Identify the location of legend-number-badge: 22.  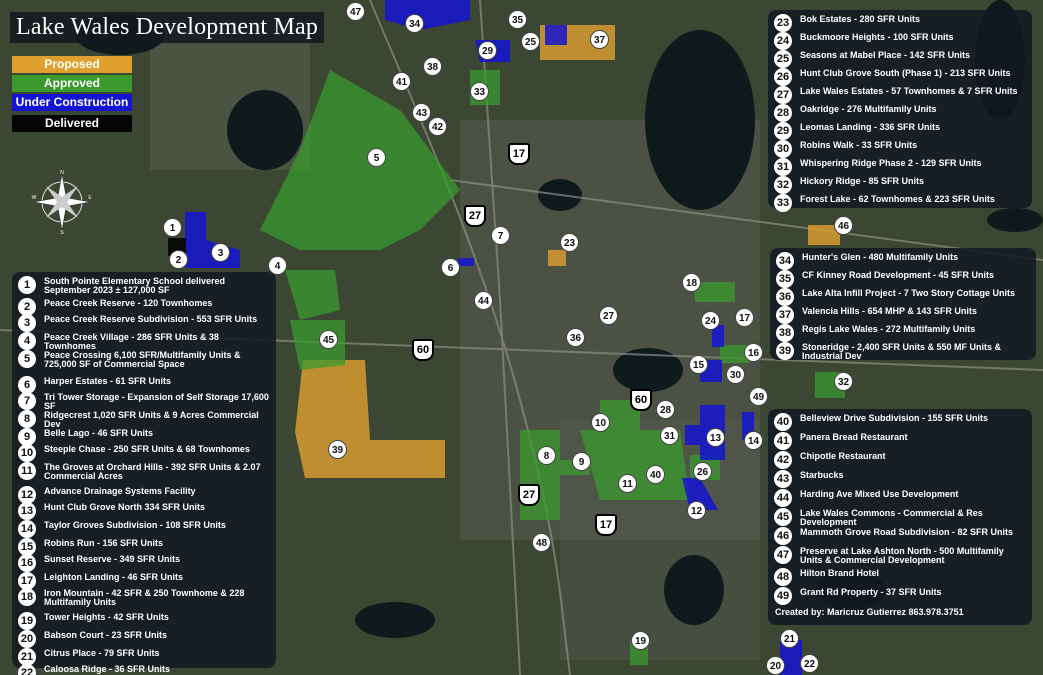
(27, 669).